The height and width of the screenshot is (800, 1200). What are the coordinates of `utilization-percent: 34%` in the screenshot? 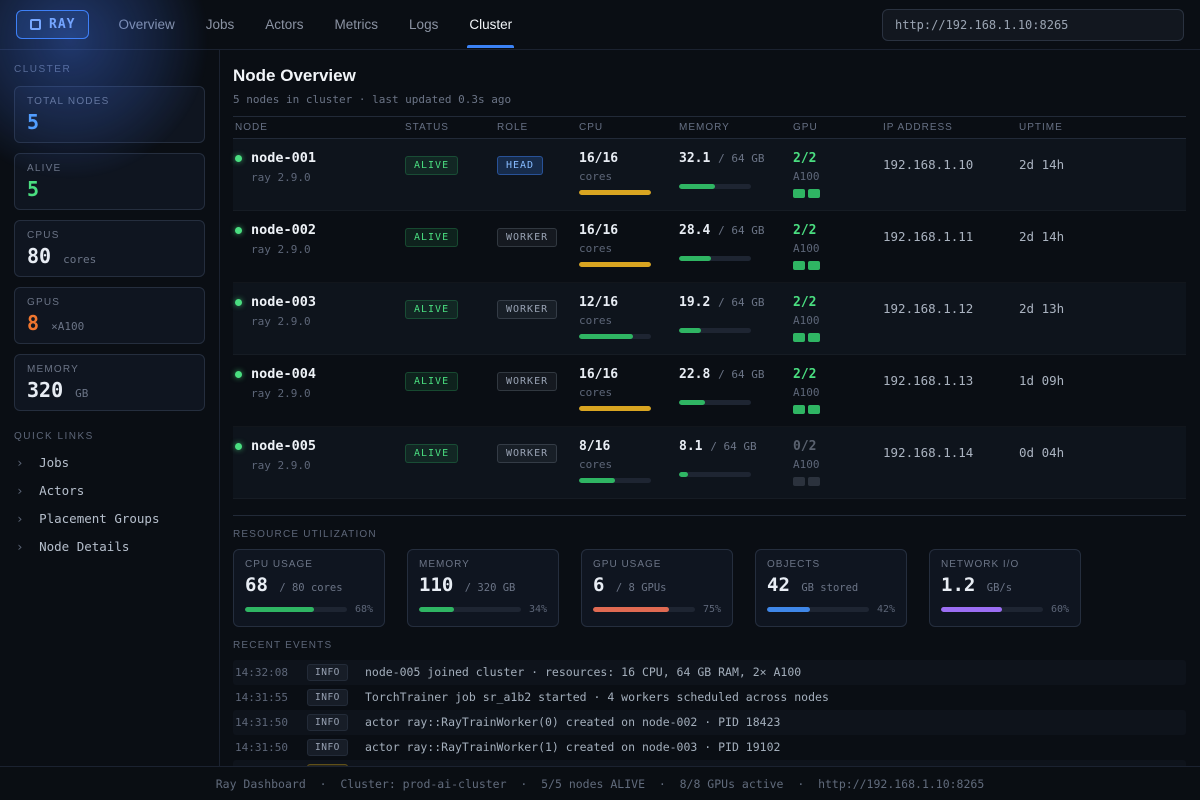 It's located at (537, 609).